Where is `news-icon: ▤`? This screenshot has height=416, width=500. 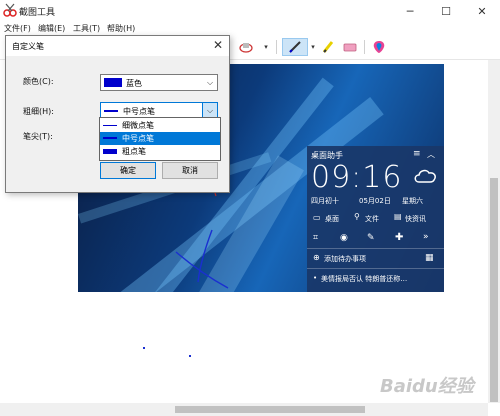
news-icon: ▤ is located at coordinates (398, 216).